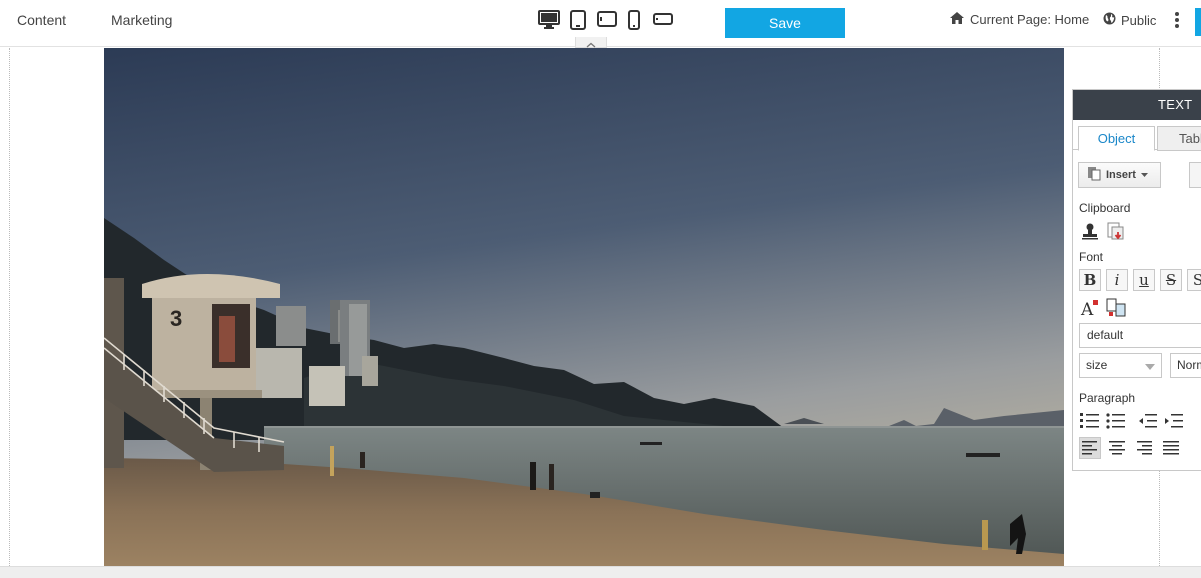 This screenshot has height=578, width=1201. Describe the element at coordinates (1090, 231) in the screenshot. I see `paste-stamp-icon` at that location.